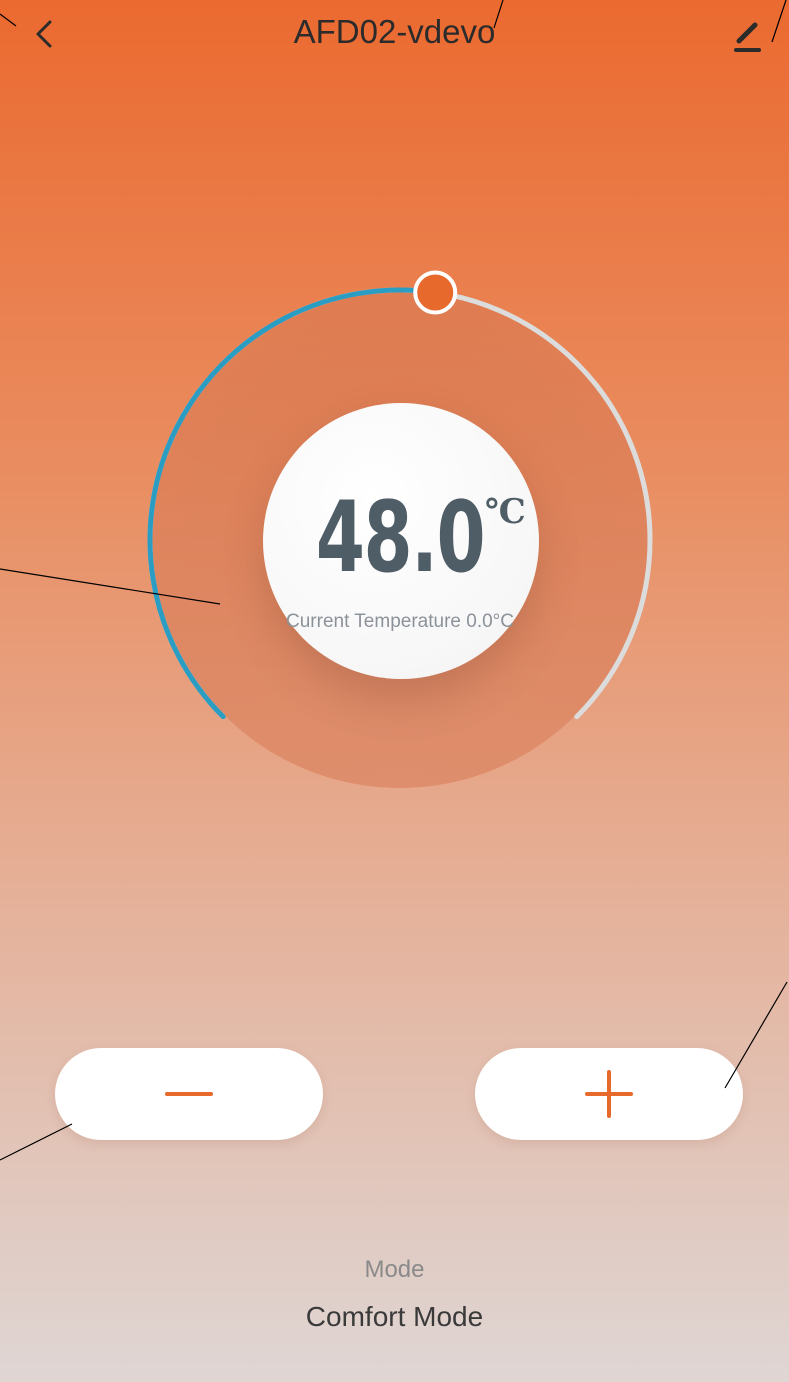  I want to click on decrease-temperature-button, so click(189, 1094).